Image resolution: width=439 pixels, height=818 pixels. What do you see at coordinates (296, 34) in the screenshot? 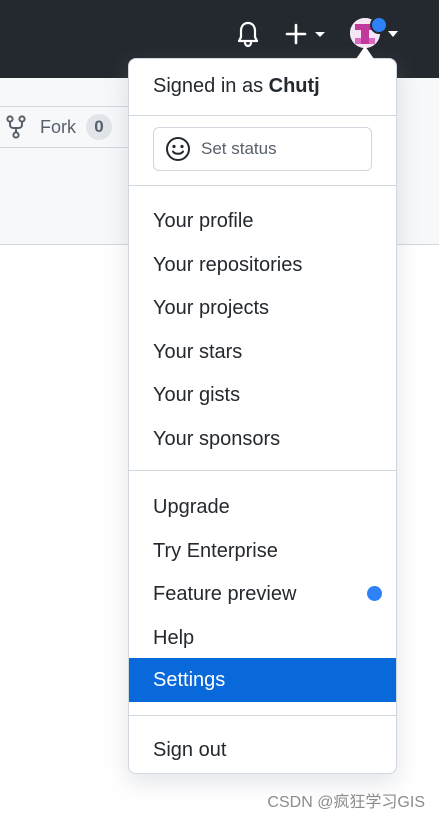
I see `plus-icon` at bounding box center [296, 34].